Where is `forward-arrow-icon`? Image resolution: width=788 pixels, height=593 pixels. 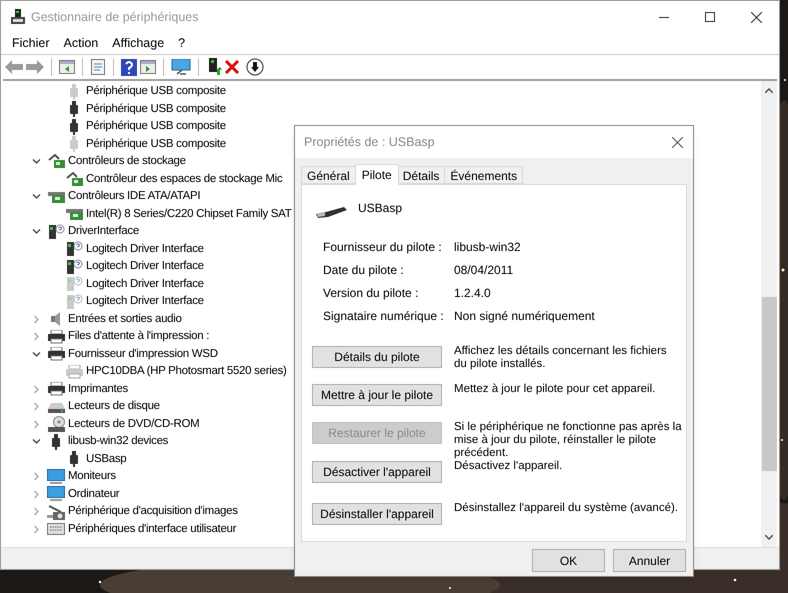
forward-arrow-icon is located at coordinates (35, 67).